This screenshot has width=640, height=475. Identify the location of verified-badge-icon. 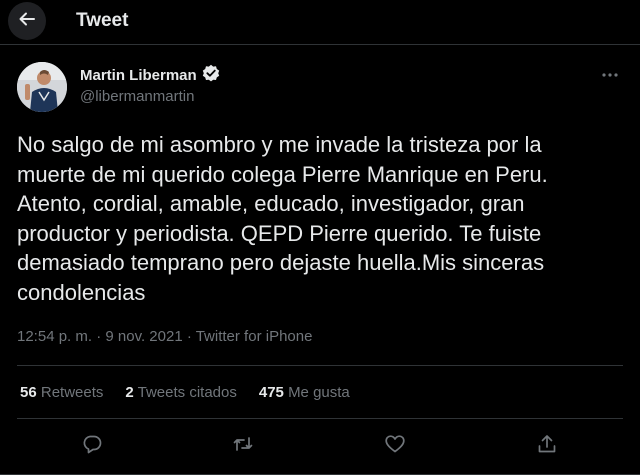
(211, 75).